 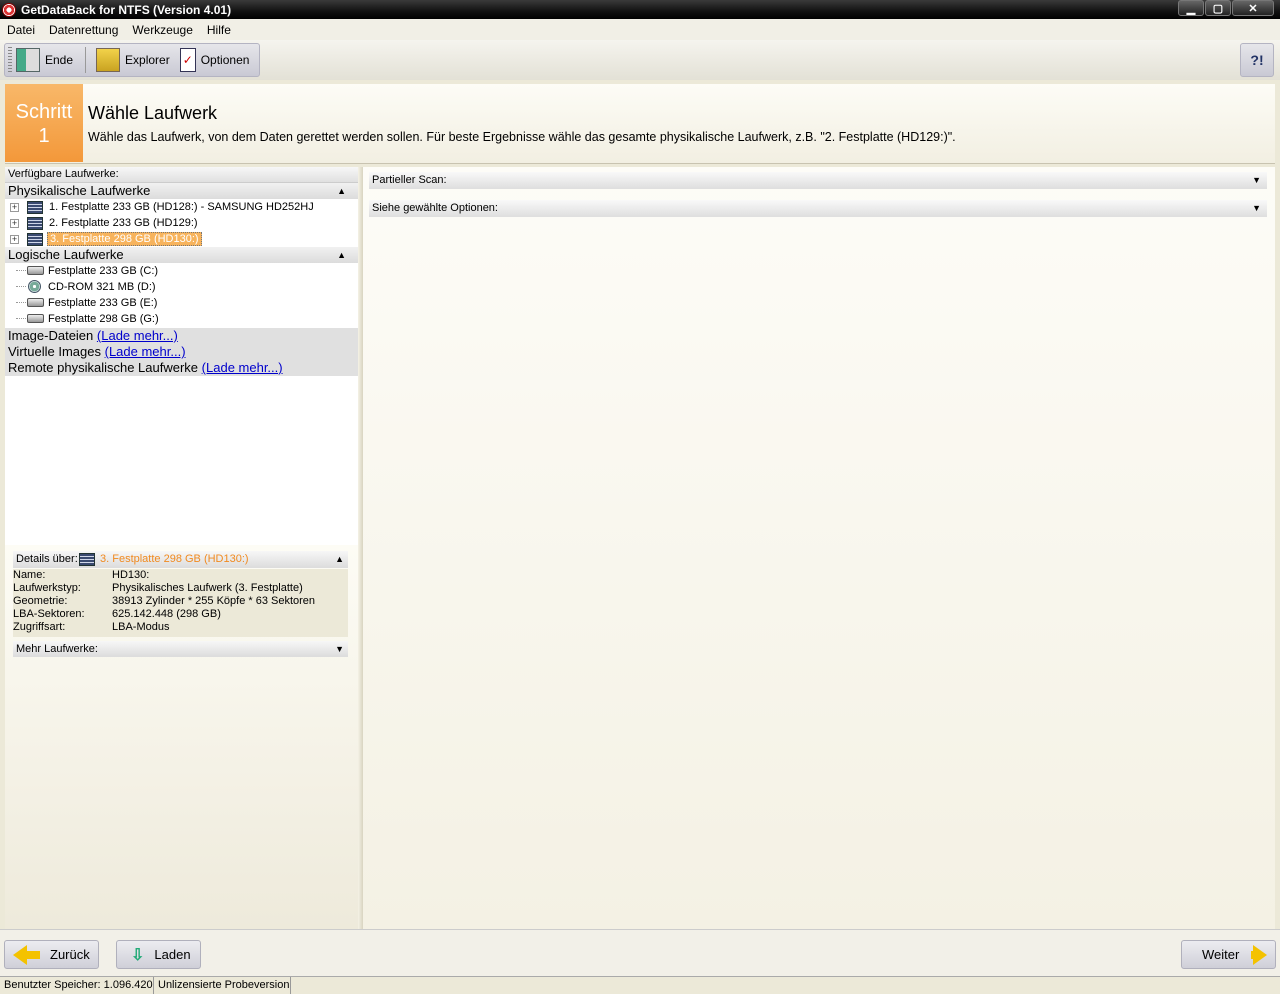 What do you see at coordinates (174, 559) in the screenshot?
I see `details-selected-drive: 3. Festplatte 298 GB (HD130:)` at bounding box center [174, 559].